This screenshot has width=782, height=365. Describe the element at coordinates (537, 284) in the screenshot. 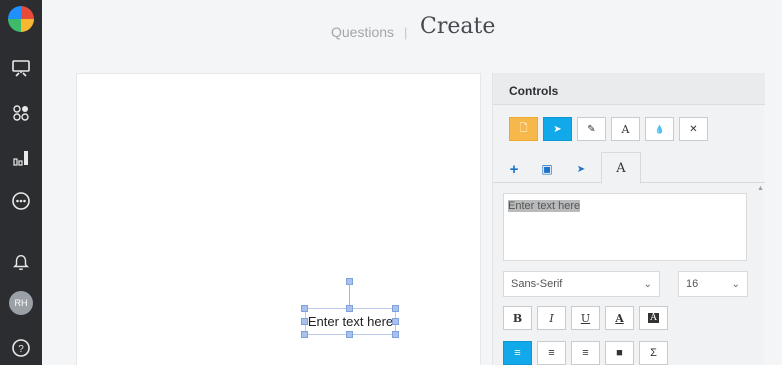

I see `font-family-value: Sans-Serif` at that location.